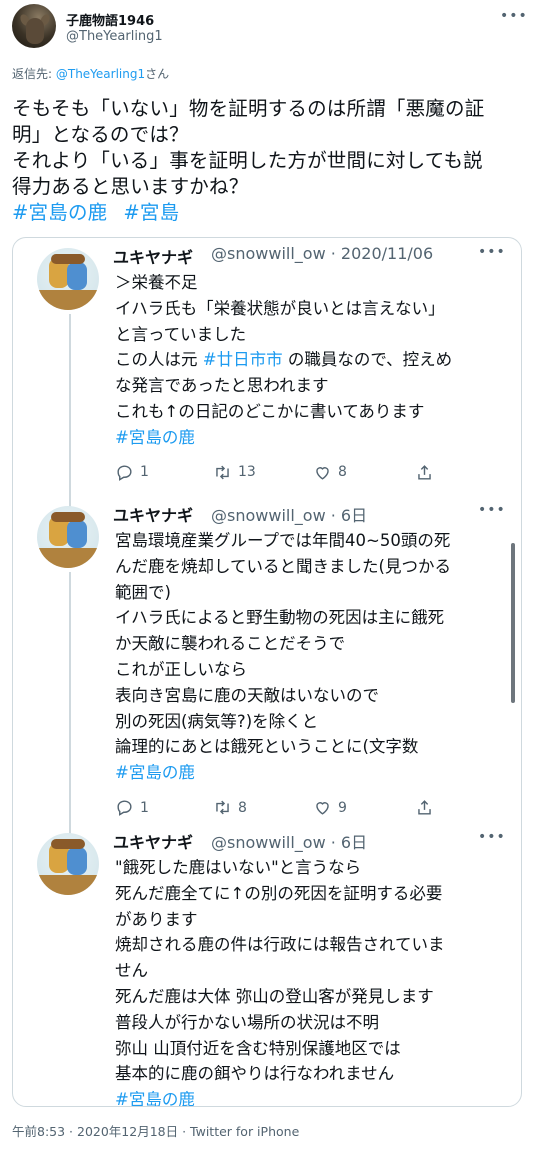 This screenshot has height=1152, width=533. Describe the element at coordinates (159, 360) in the screenshot. I see `text-segment: この人は元` at that location.